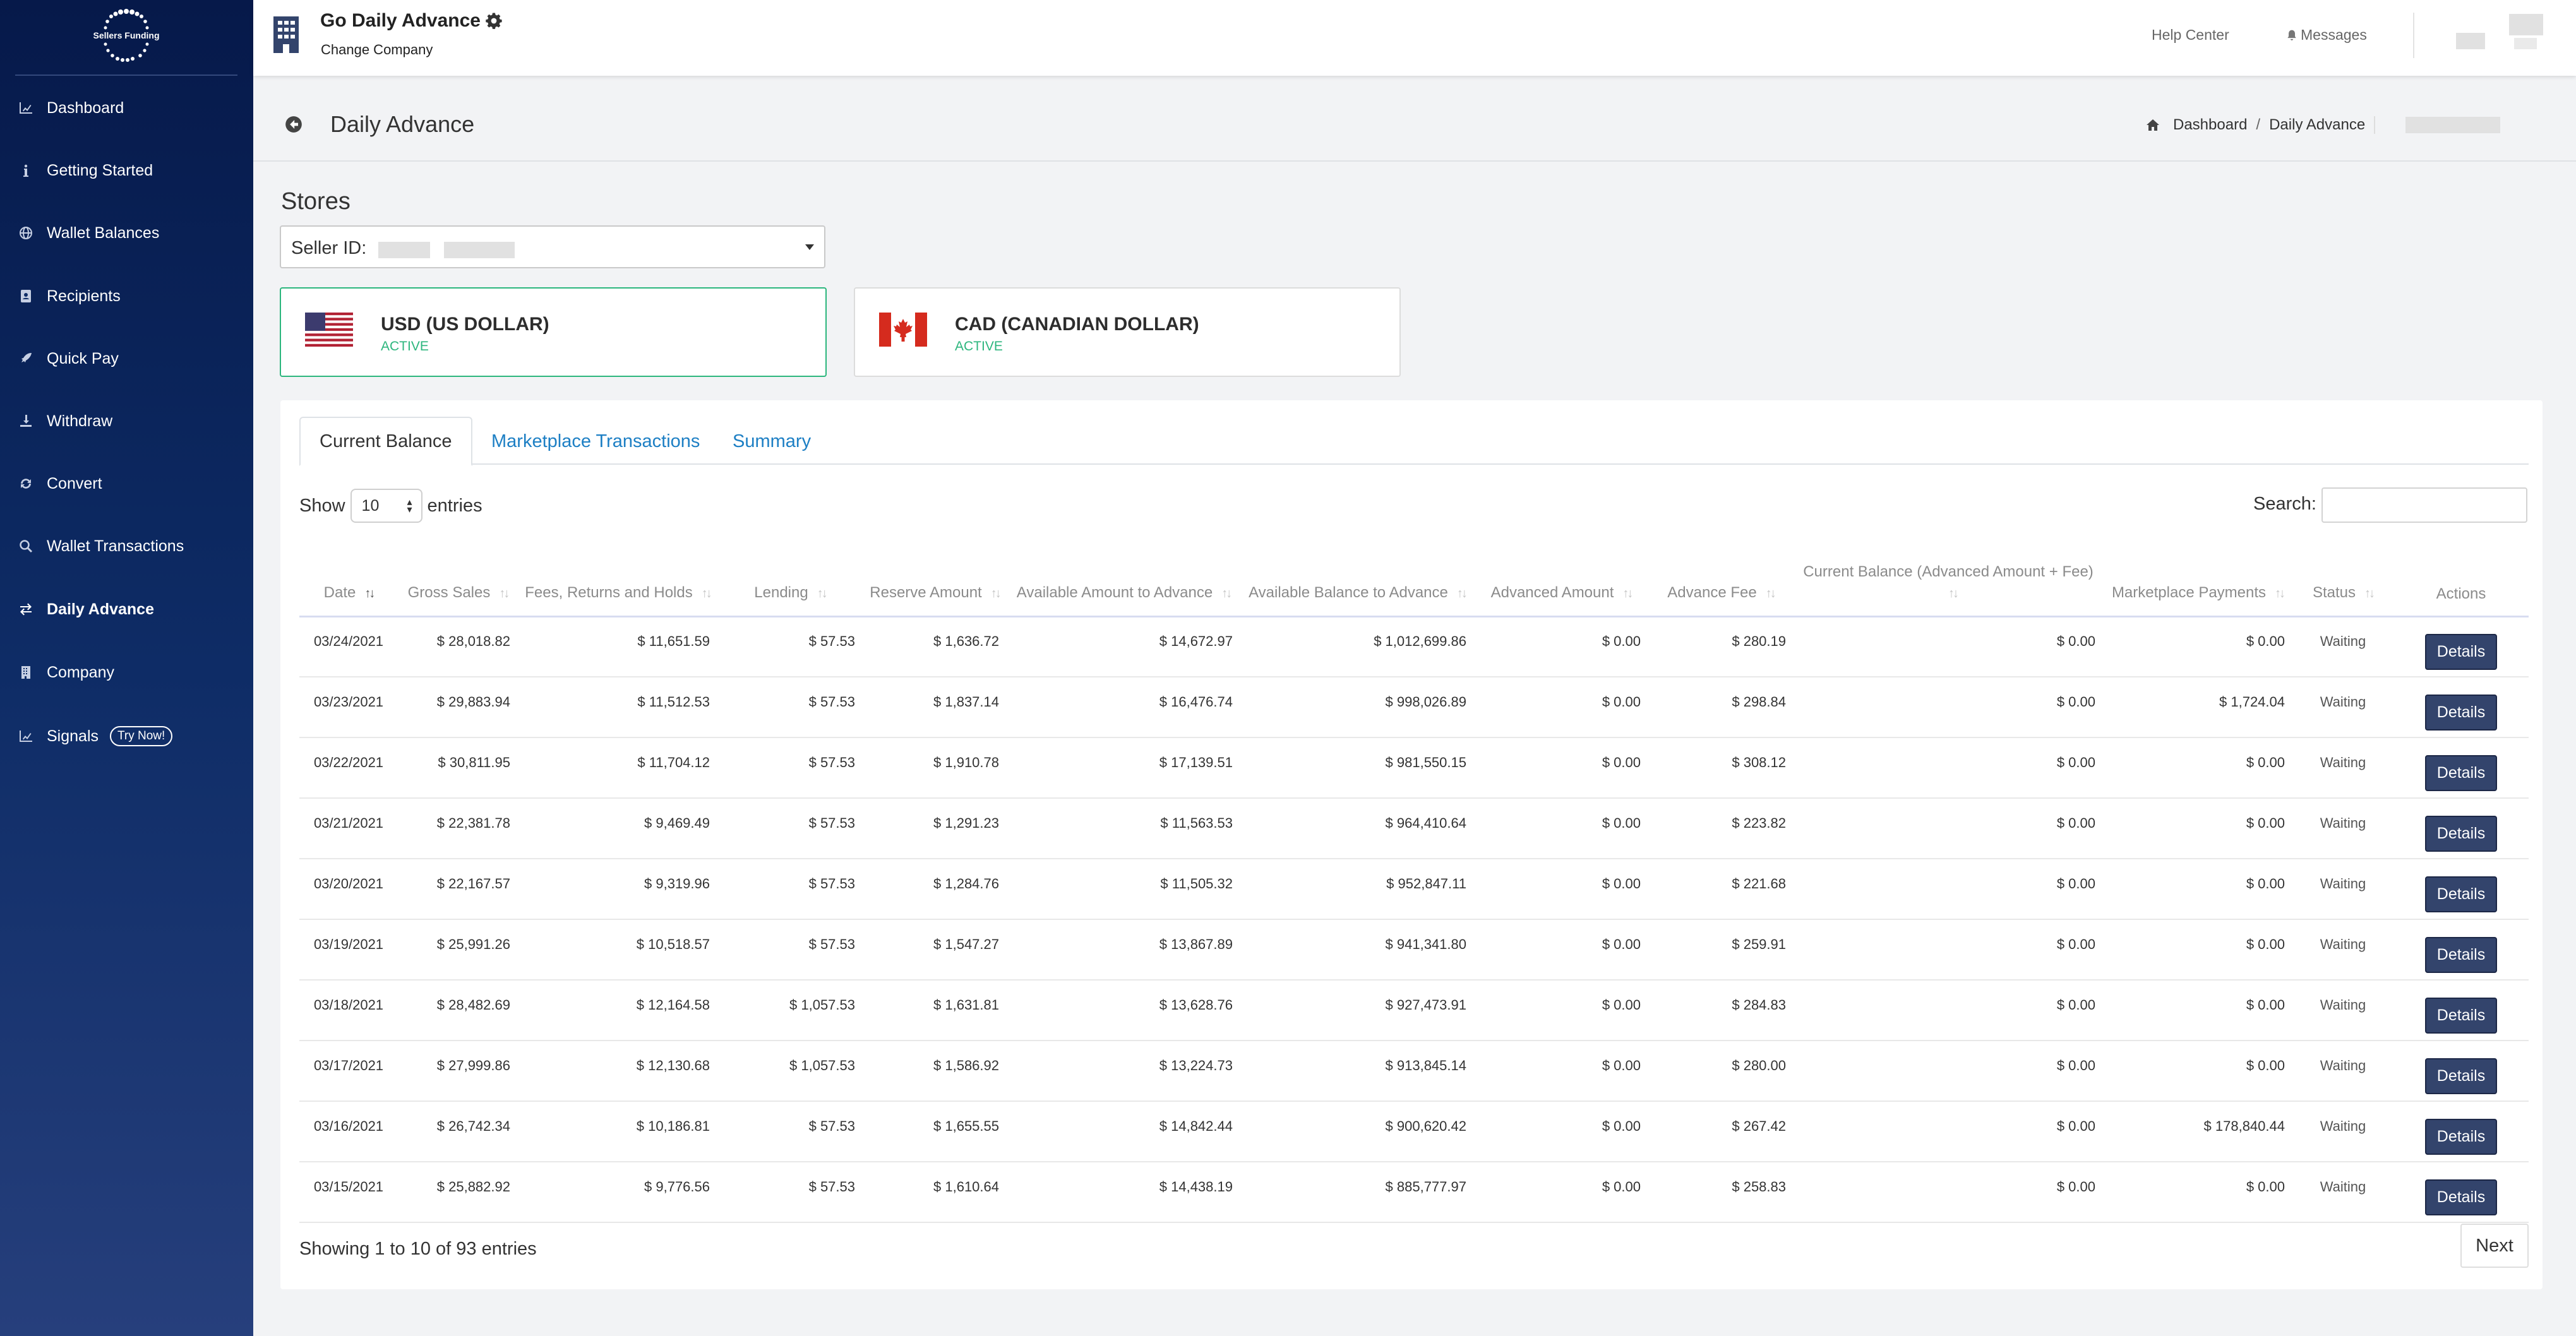 The image size is (2576, 1336). What do you see at coordinates (126, 233) in the screenshot?
I see `sidebar-item-wallet-balances: Wallet Balances` at bounding box center [126, 233].